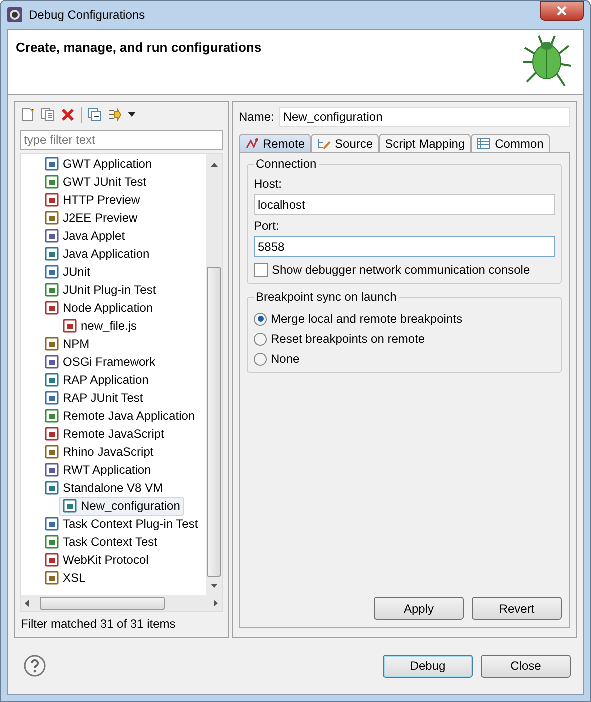 The height and width of the screenshot is (702, 591). Describe the element at coordinates (216, 603) in the screenshot. I see `scroll-right-icon` at that location.